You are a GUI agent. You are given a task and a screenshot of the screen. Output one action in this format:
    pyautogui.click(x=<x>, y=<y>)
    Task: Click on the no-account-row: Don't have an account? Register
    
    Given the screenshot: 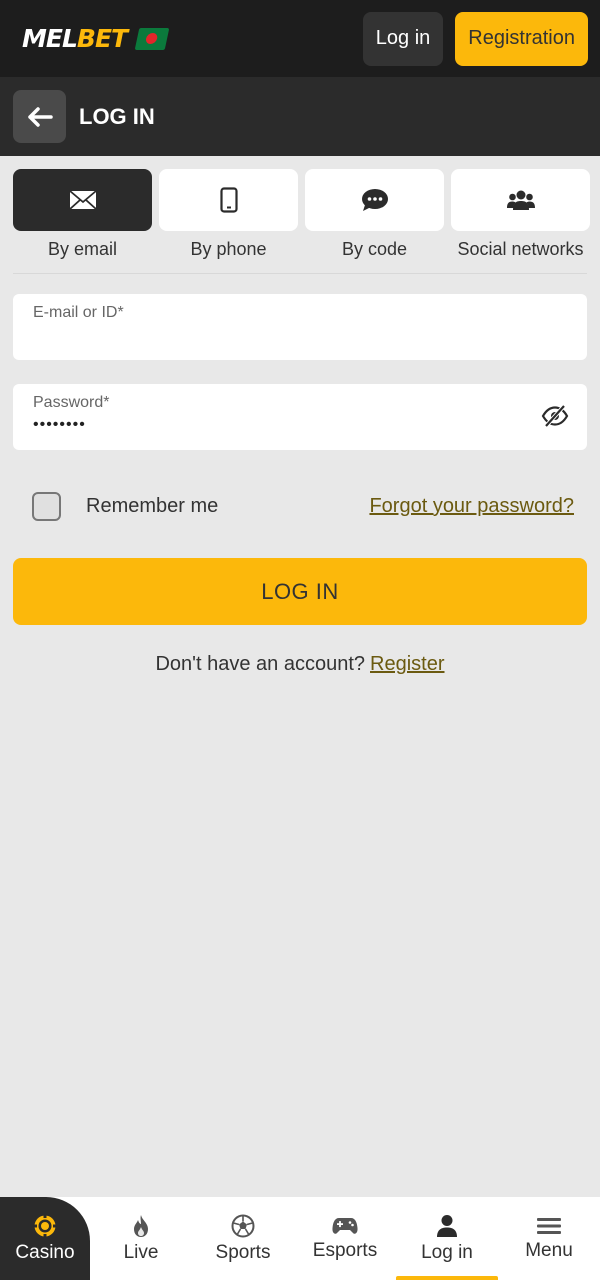 What is the action you would take?
    pyautogui.click(x=300, y=664)
    